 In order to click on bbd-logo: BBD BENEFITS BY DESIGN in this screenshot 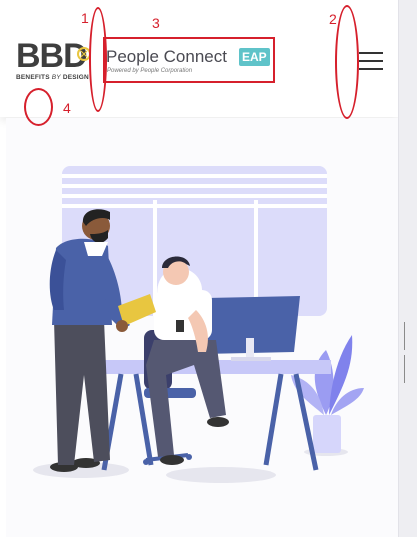, I will do `click(56, 62)`.